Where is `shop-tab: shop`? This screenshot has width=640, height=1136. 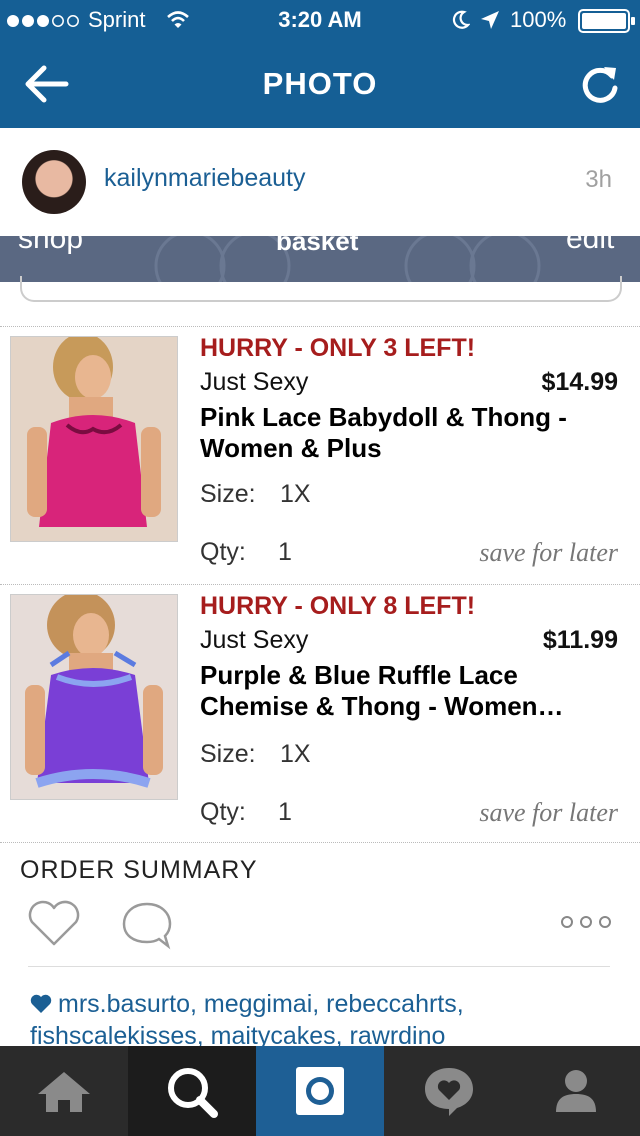 shop-tab: shop is located at coordinates (50, 246).